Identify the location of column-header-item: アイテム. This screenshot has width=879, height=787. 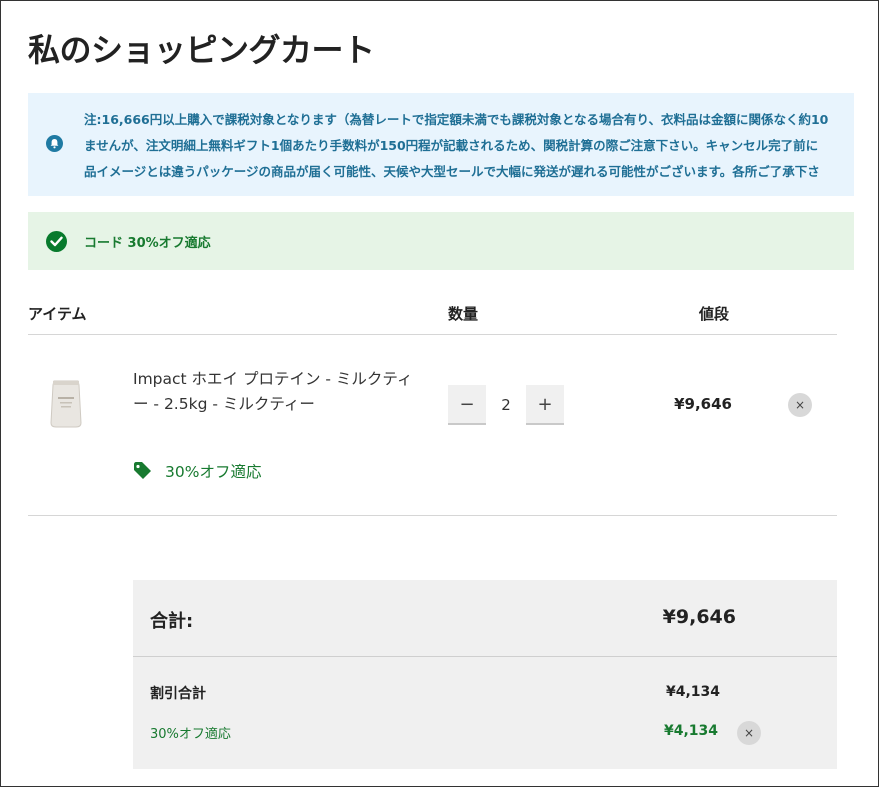
(57, 314).